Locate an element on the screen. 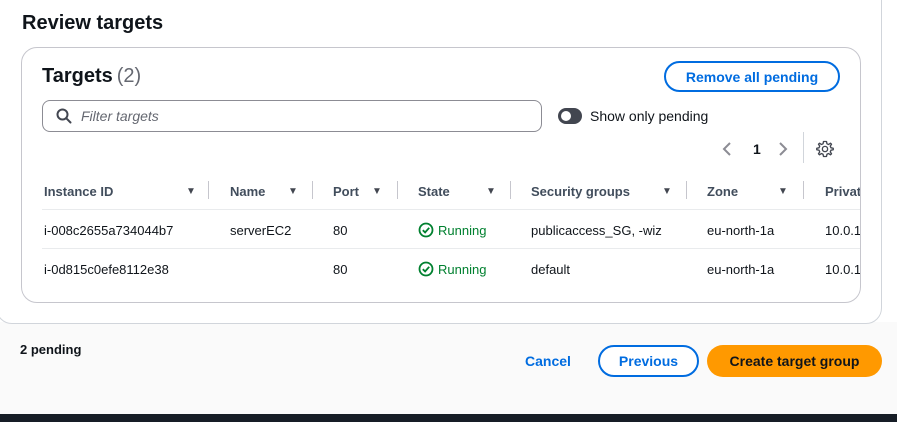 The width and height of the screenshot is (897, 422). column-header-private-ip: Privat is located at coordinates (843, 191).